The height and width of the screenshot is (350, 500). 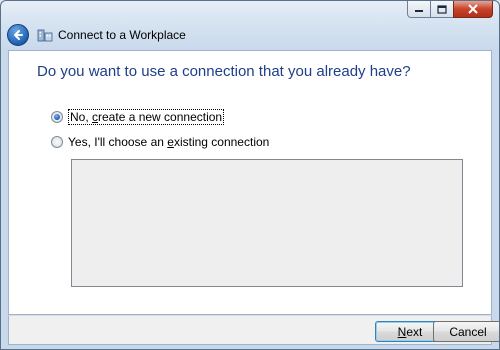 What do you see at coordinates (250, 35) in the screenshot?
I see `wizard-titlebar: Connect to a Workplace` at bounding box center [250, 35].